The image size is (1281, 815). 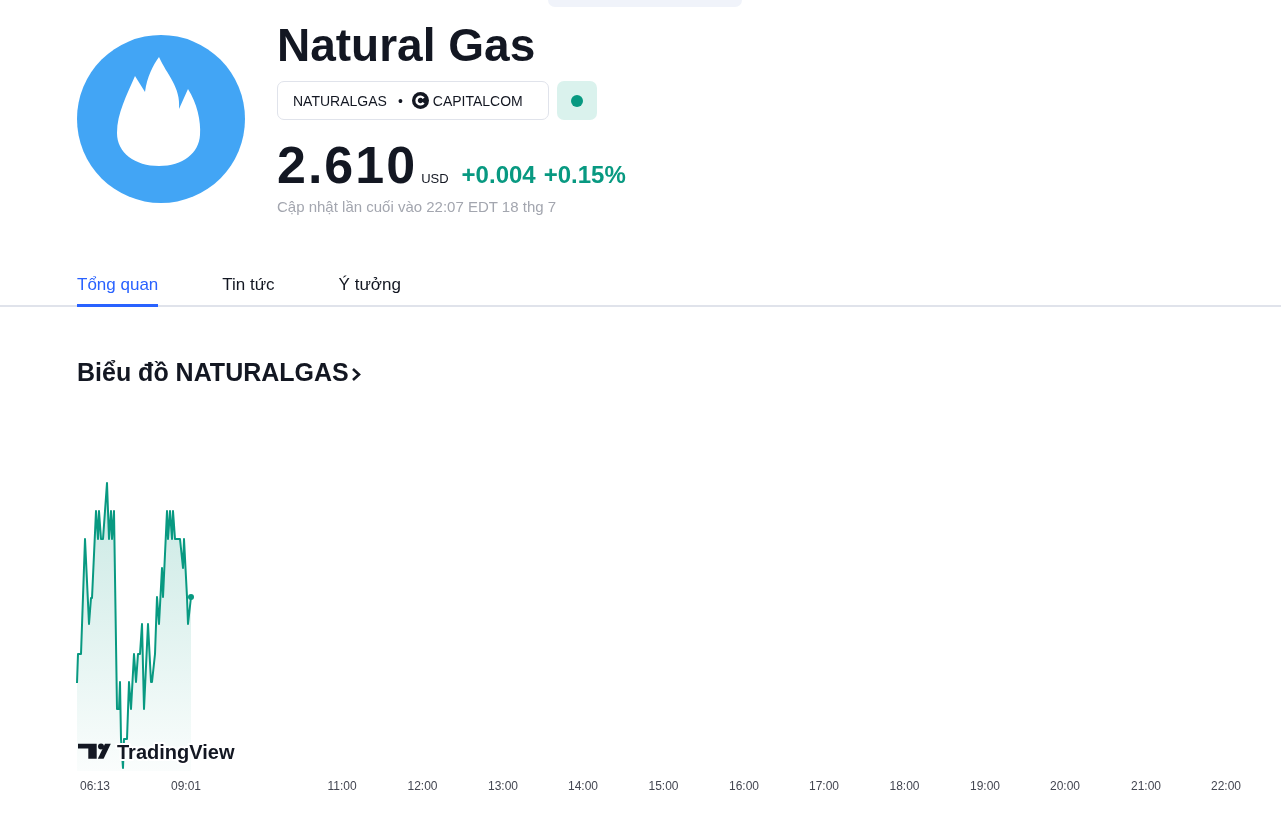 What do you see at coordinates (340, 100) in the screenshot?
I see `ticker-symbol: NATURALGAS` at bounding box center [340, 100].